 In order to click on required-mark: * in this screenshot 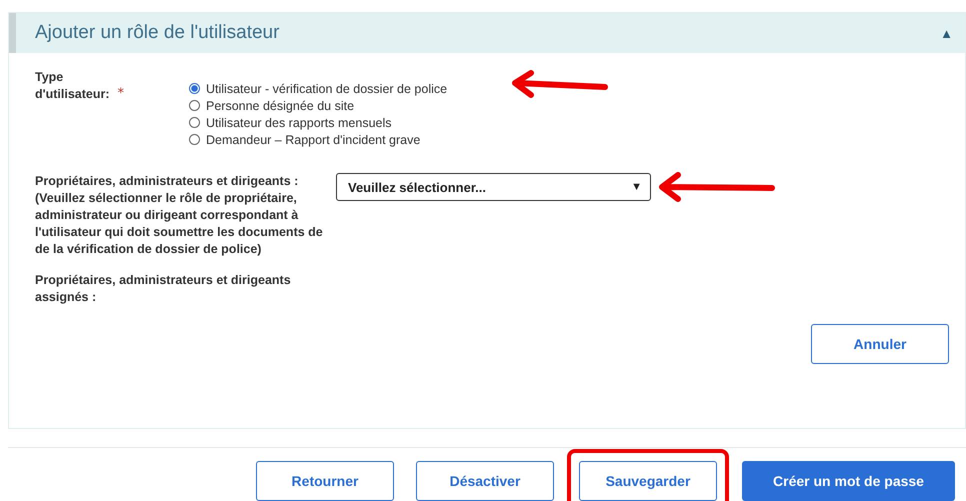, I will do `click(121, 94)`.